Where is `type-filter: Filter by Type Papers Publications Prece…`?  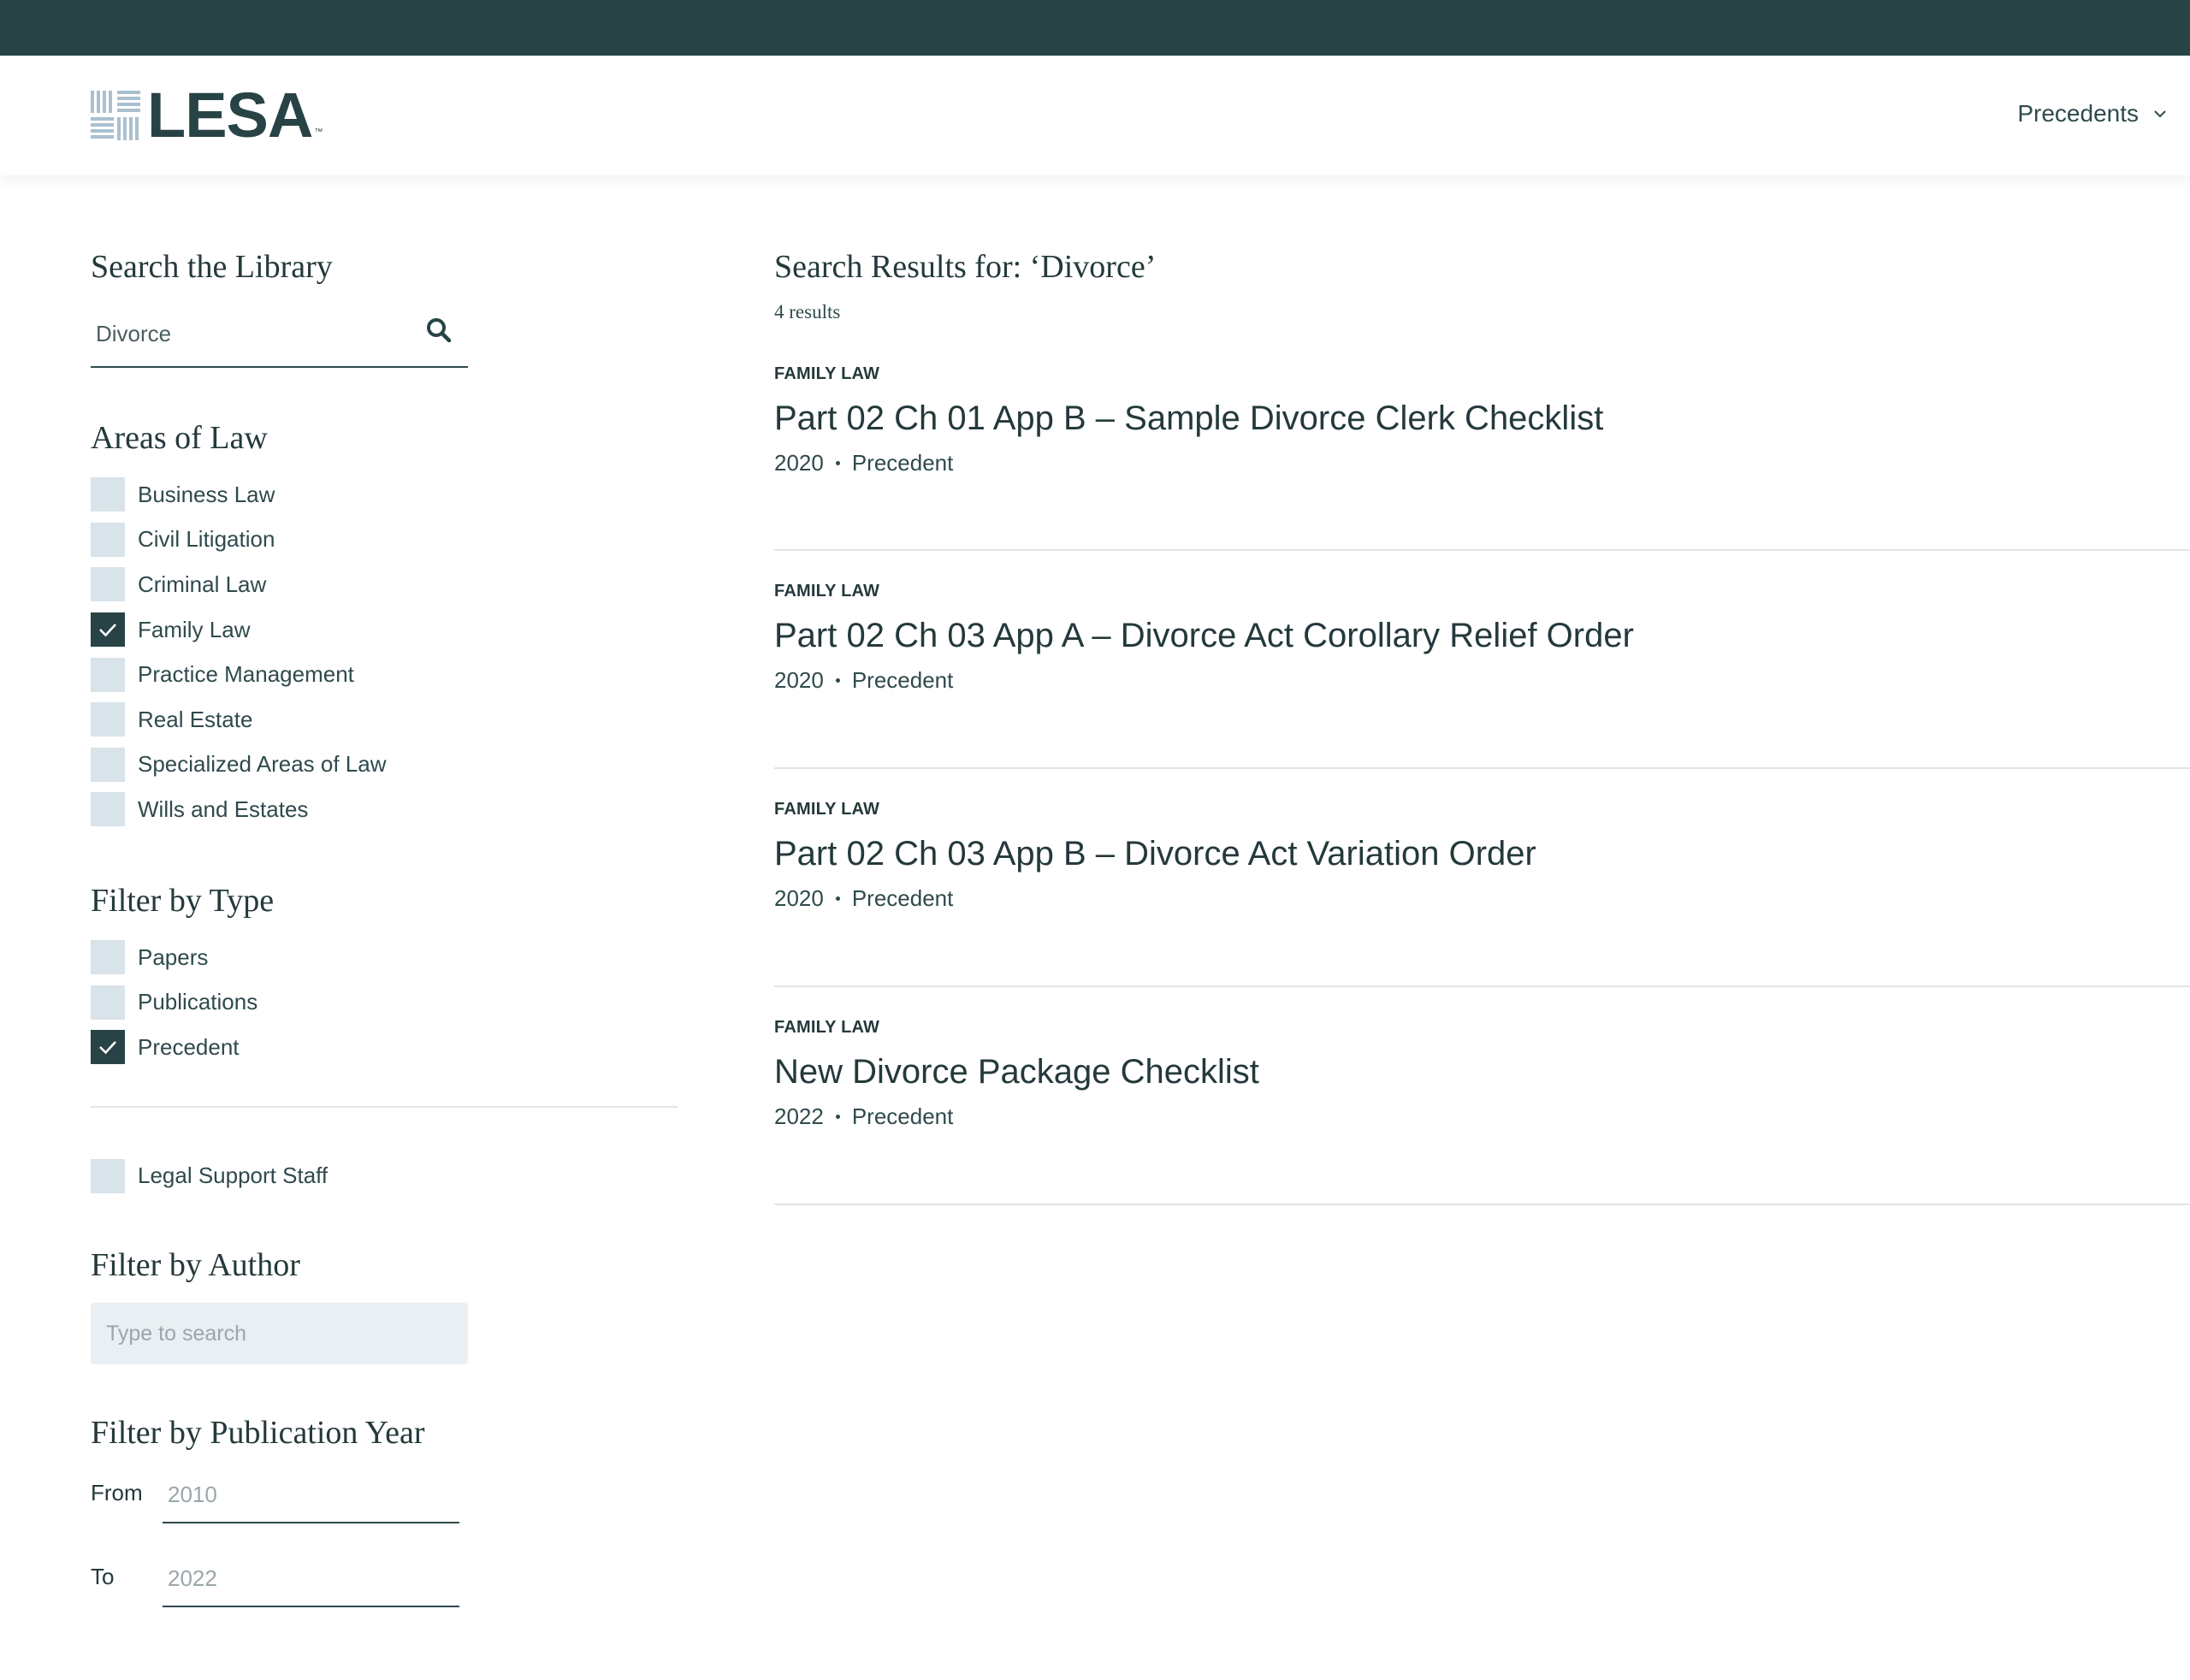
type-filter: Filter by Type Papers Publications Prece… is located at coordinates (384, 1040).